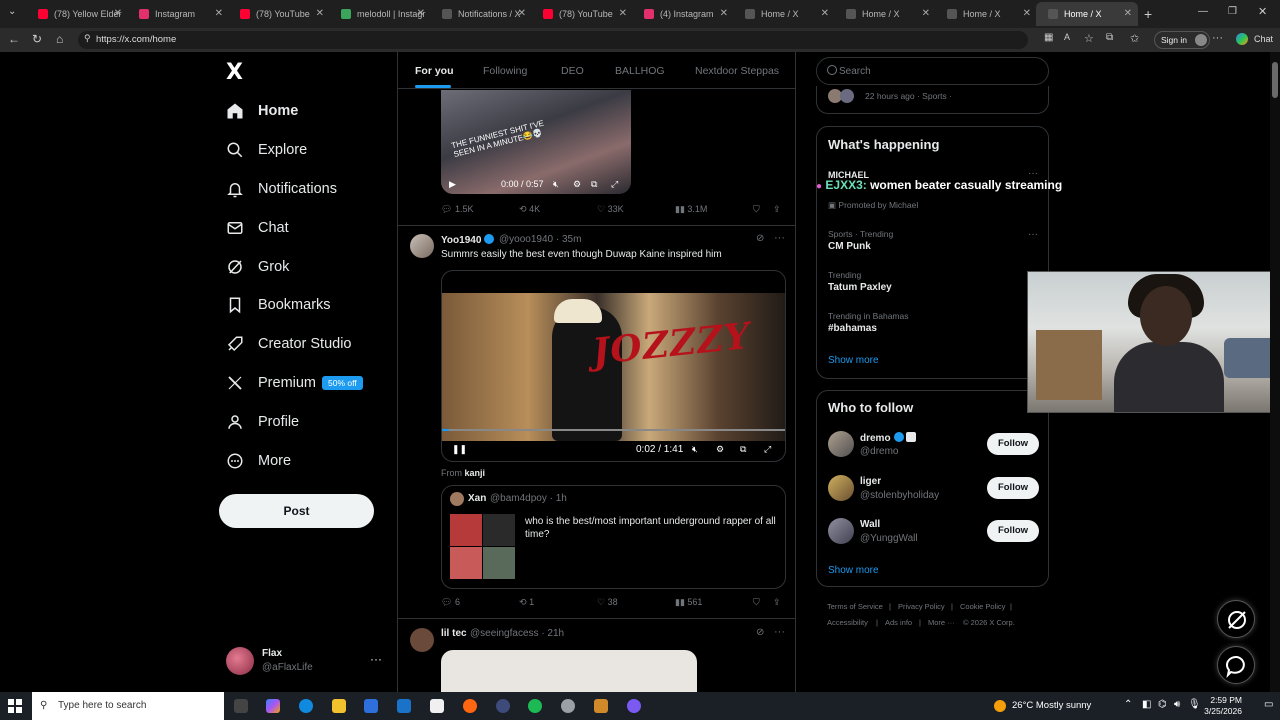  Describe the element at coordinates (380, 14) in the screenshot. I see `browser-tab: melodoll | Instagr ✕` at that location.